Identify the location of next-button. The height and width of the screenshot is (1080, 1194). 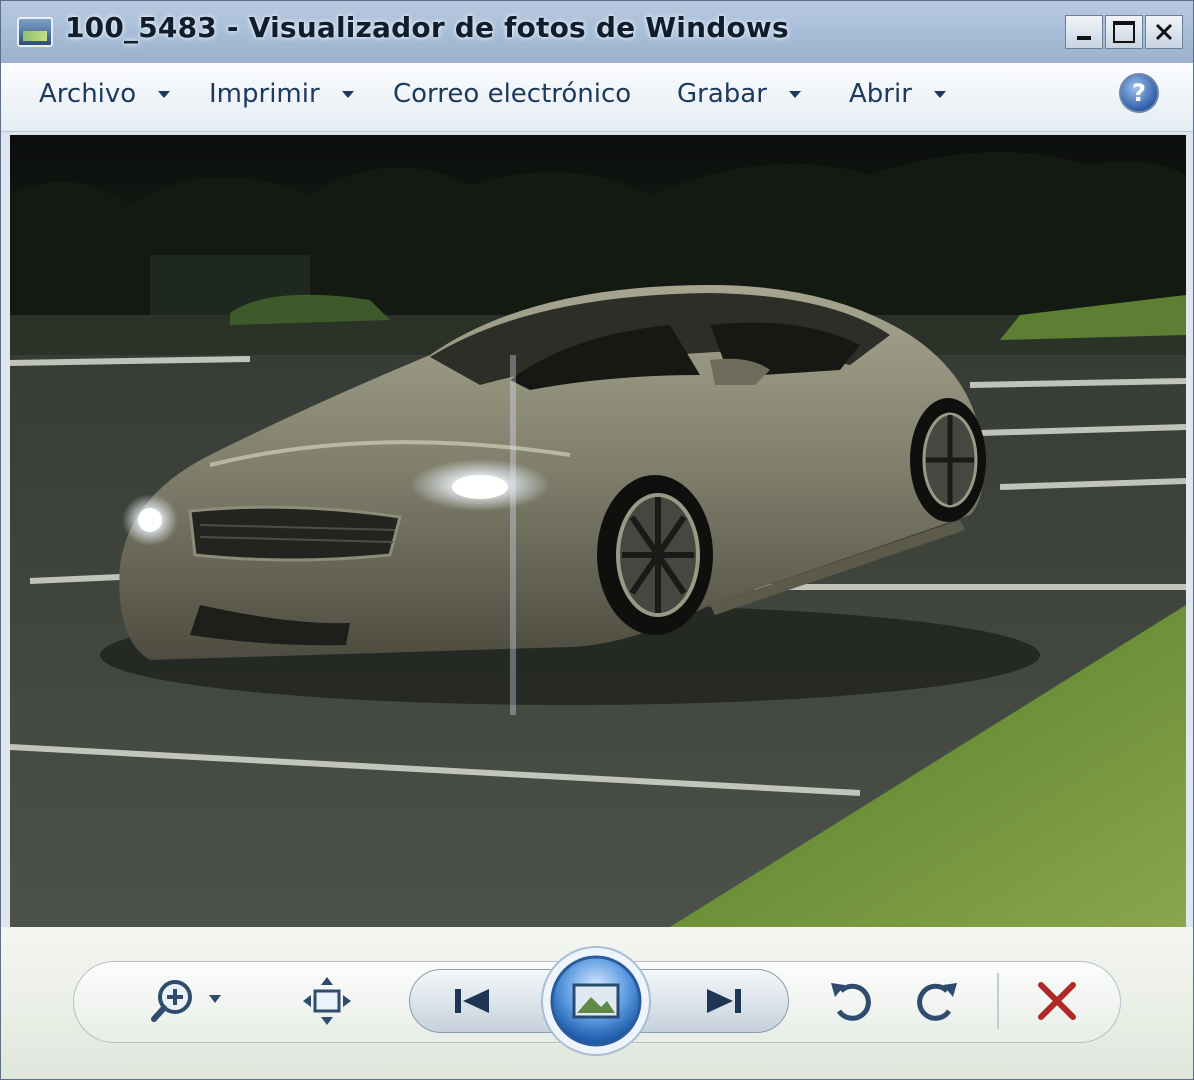
(723, 1001).